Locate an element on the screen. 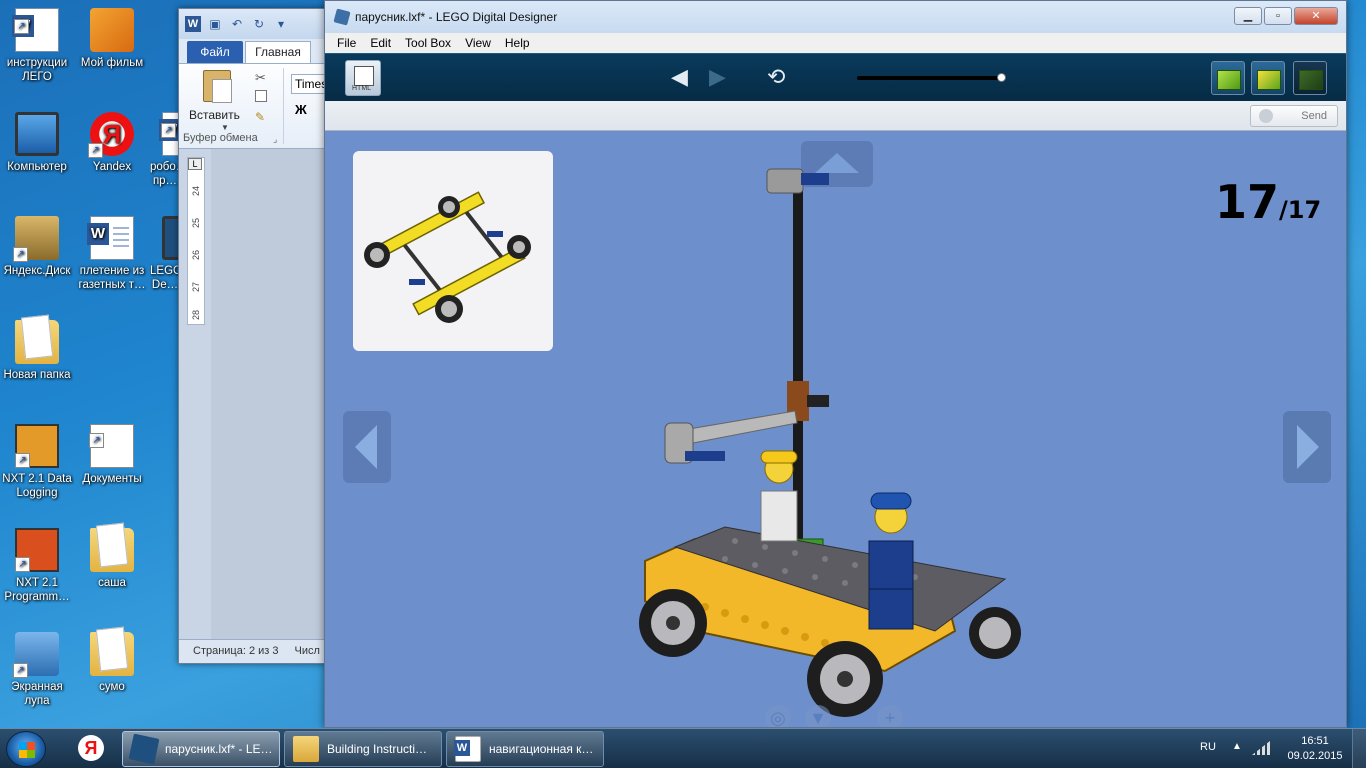 This screenshot has width=1366, height=768. menu-help: Help is located at coordinates (517, 43).